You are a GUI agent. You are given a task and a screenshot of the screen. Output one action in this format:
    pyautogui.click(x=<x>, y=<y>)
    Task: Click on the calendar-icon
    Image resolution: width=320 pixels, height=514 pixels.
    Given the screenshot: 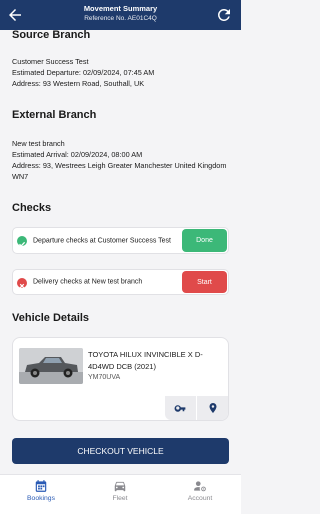 What is the action you would take?
    pyautogui.click(x=41, y=486)
    